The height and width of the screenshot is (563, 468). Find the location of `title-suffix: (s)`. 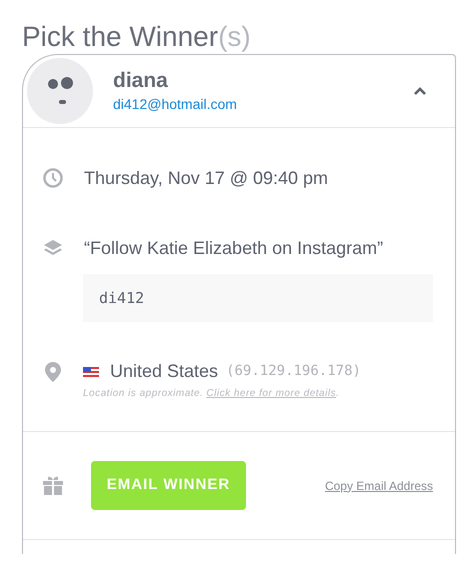

title-suffix: (s) is located at coordinates (234, 37).